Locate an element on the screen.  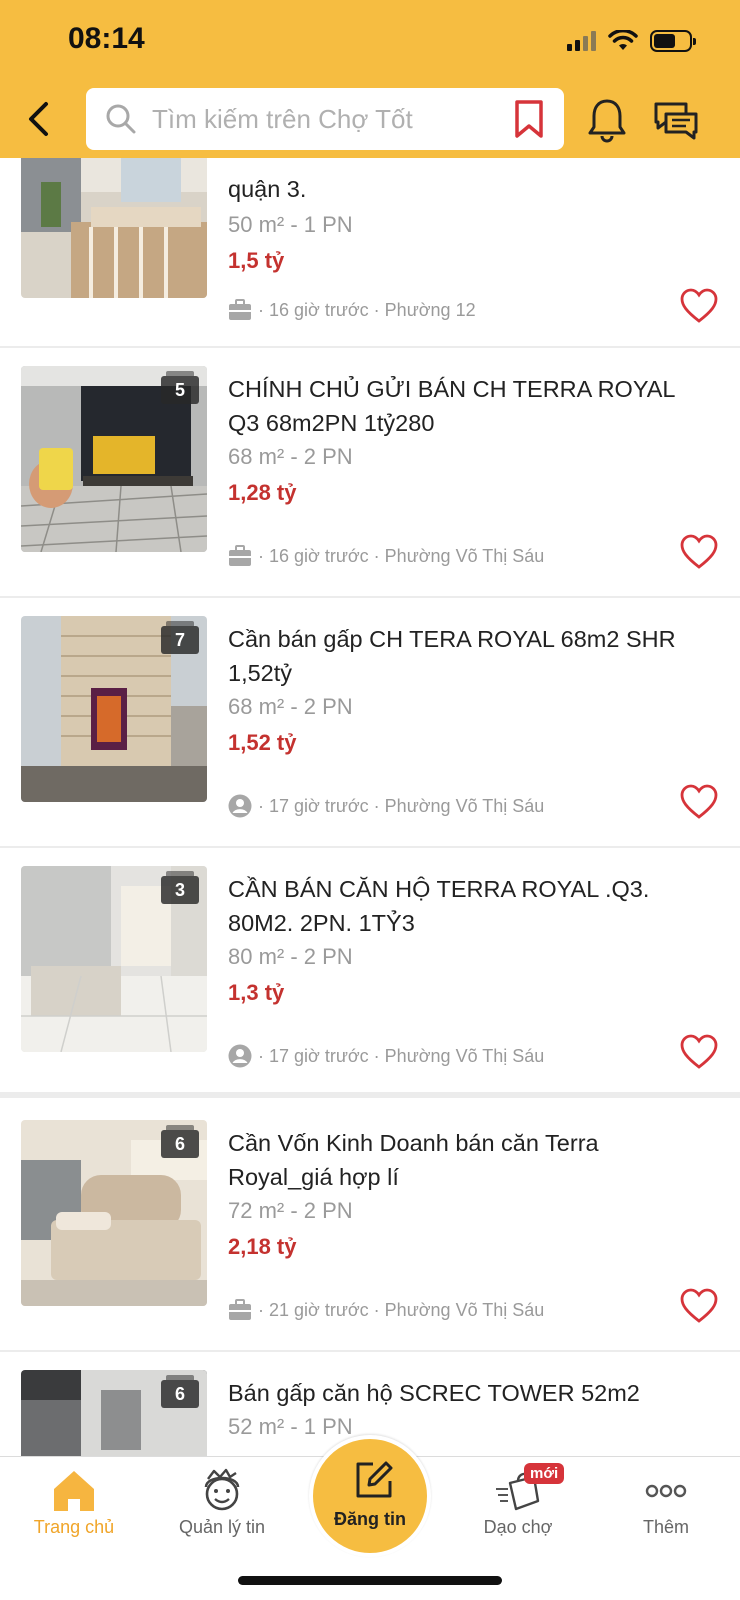
listing-thumbnail: 3 is located at coordinates (114, 959).